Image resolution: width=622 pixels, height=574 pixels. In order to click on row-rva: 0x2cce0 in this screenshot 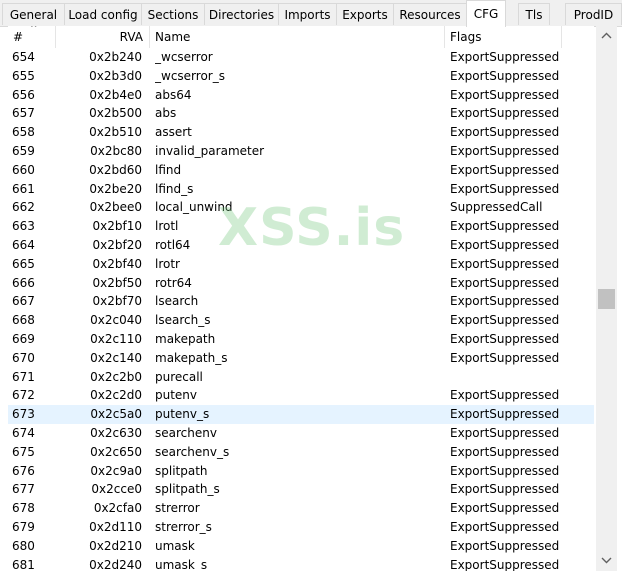, I will do `click(116, 489)`.